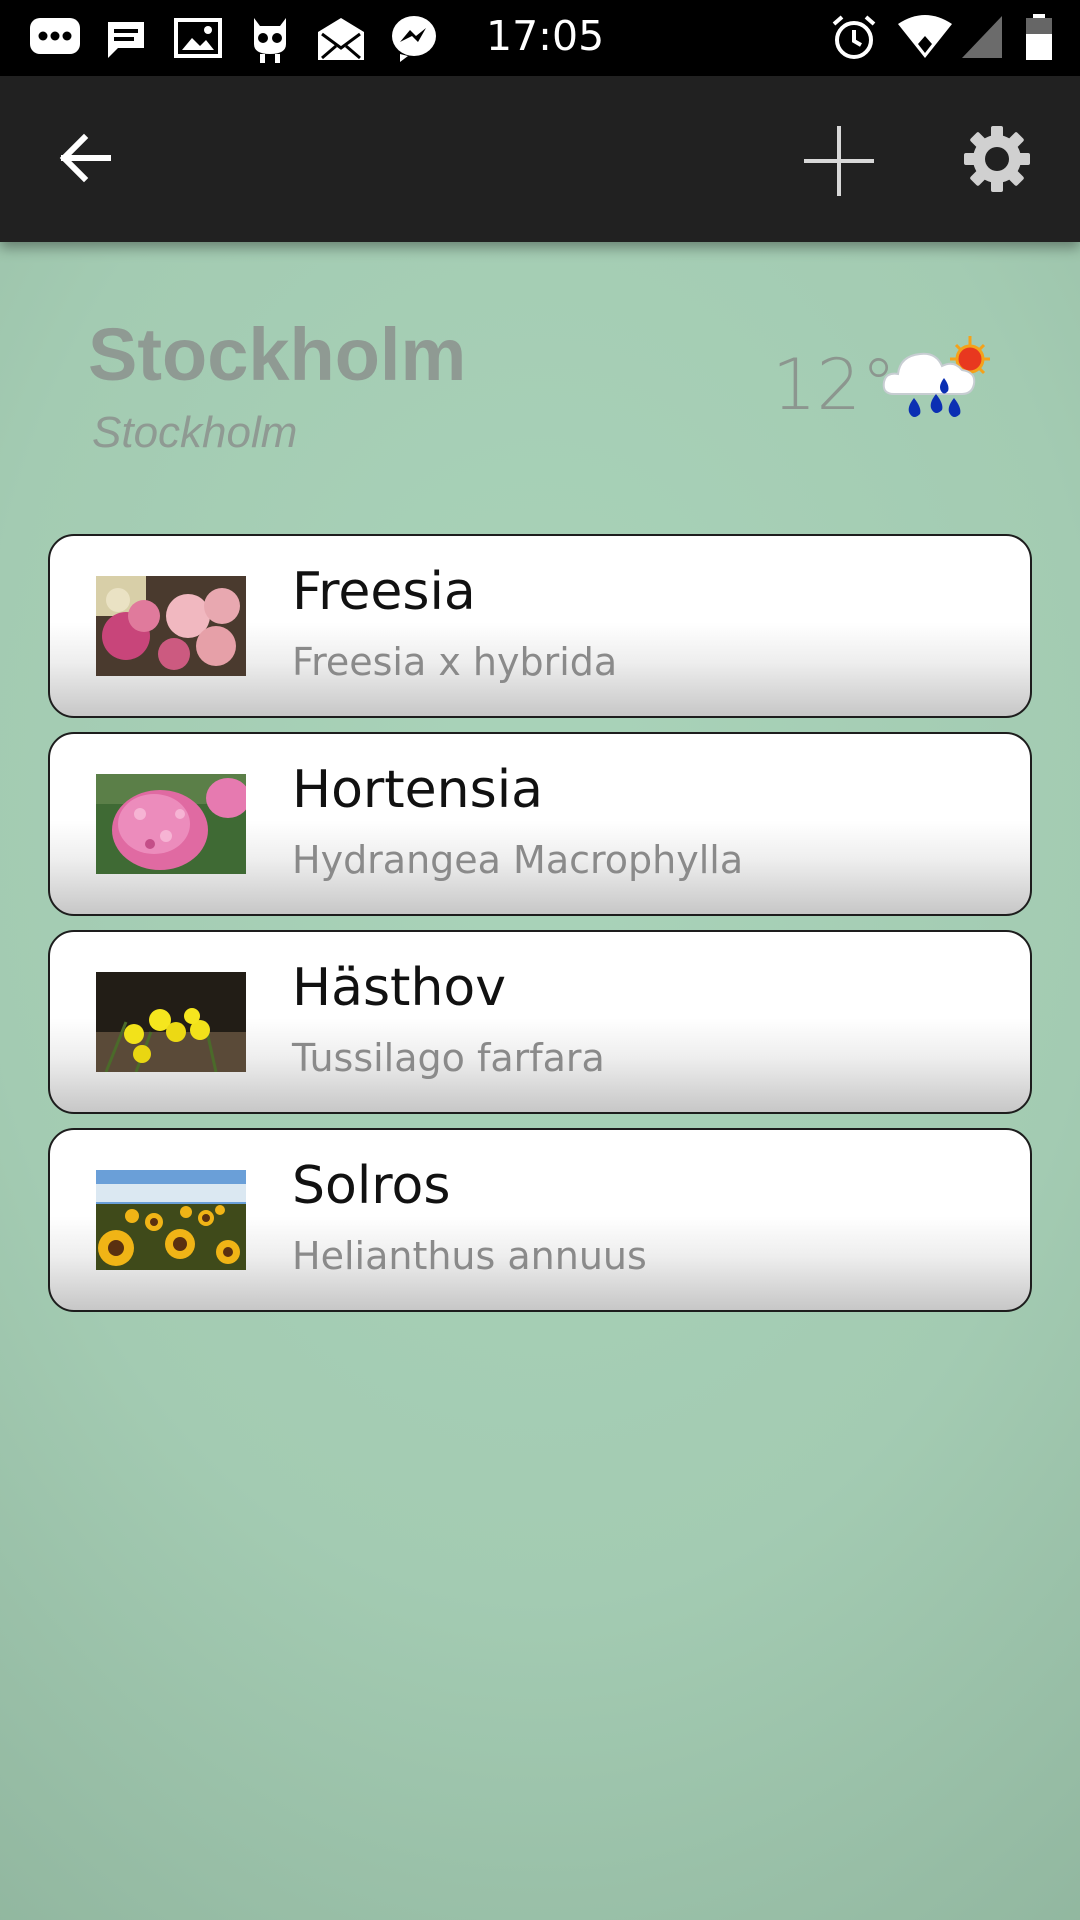 The image size is (1080, 1920). I want to click on plant-name: Hortensia, so click(418, 790).